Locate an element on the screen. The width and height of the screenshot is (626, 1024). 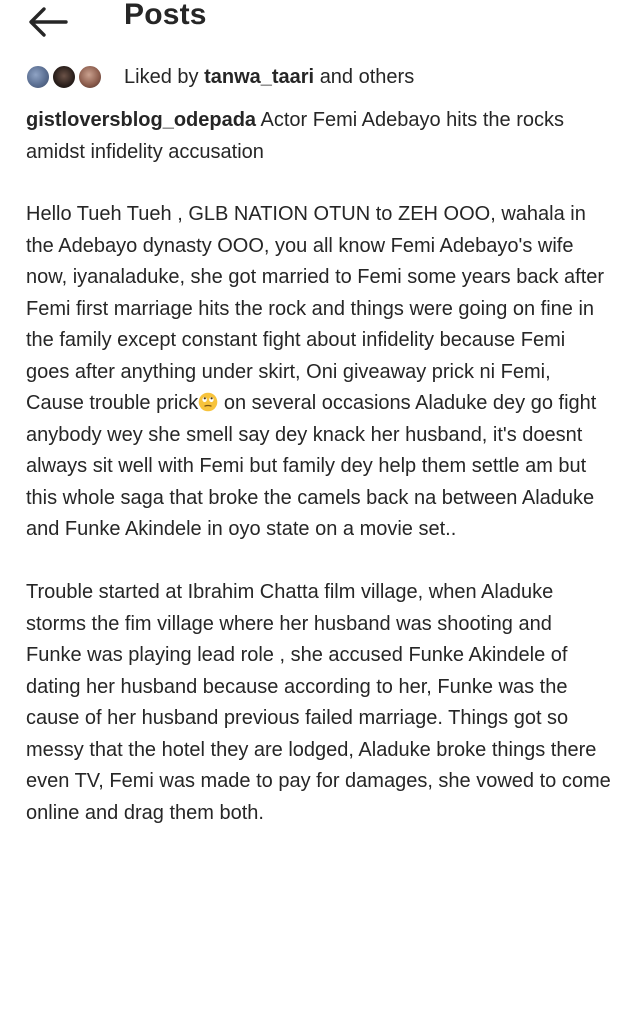
page-title: Posts is located at coordinates (165, 15).